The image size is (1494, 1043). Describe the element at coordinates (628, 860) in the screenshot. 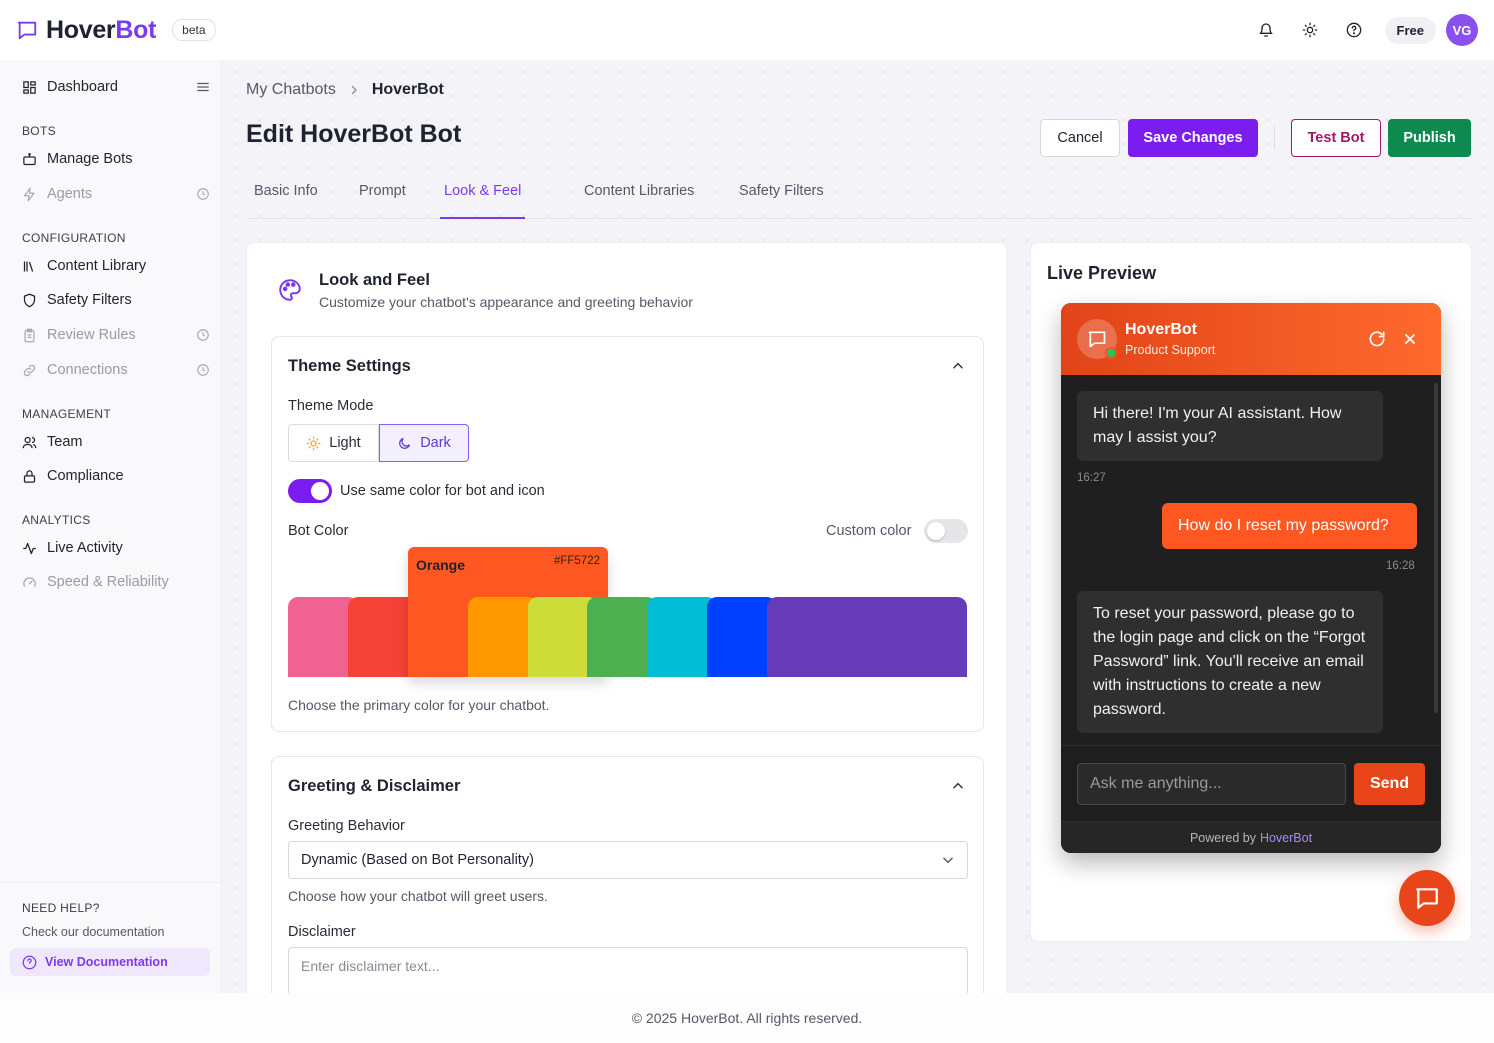

I see `greeting-behavior-select: Dynamic (Based on Bot Personality)` at that location.